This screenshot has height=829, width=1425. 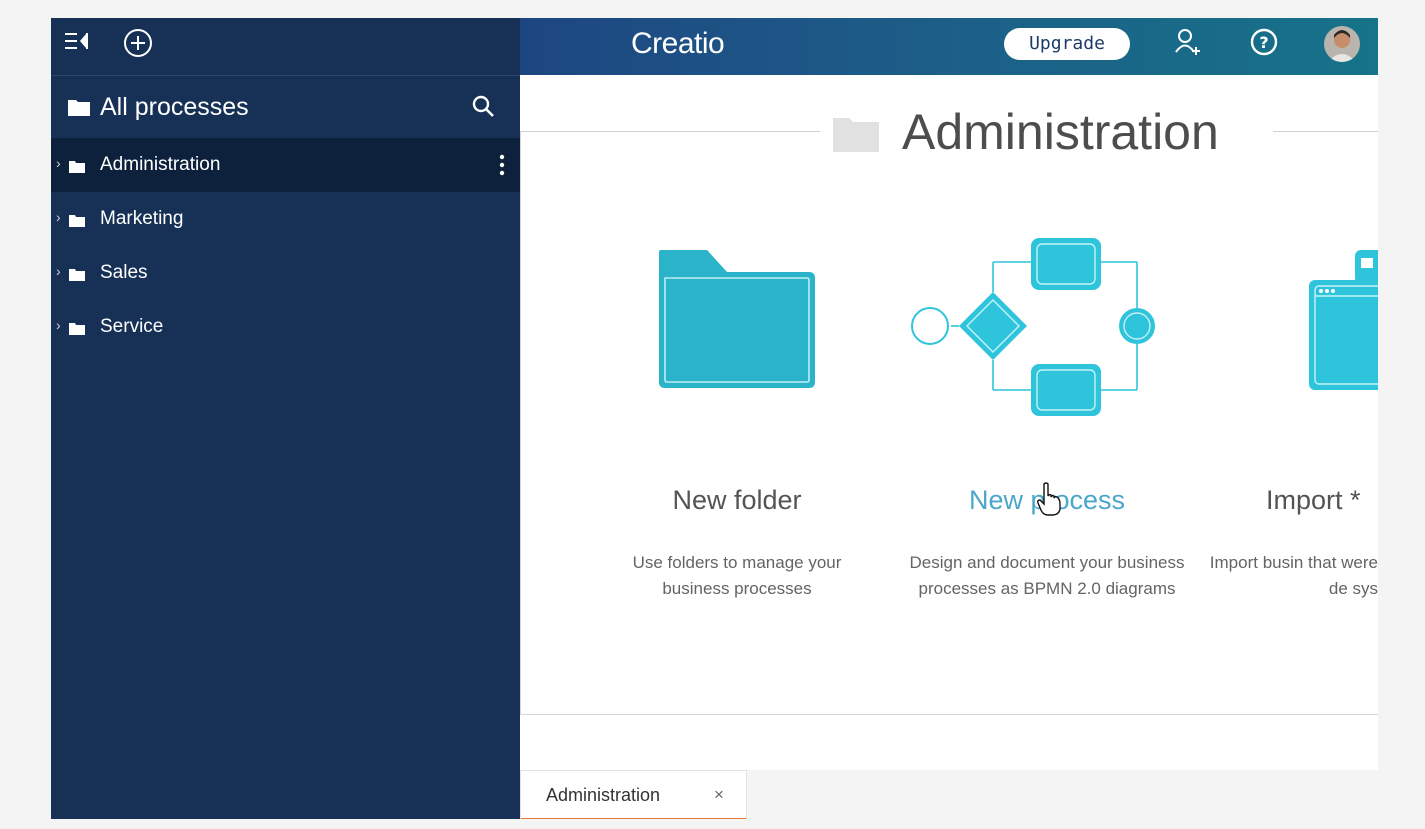 I want to click on sidebar-item-marketing: › Marketing, so click(x=285, y=219).